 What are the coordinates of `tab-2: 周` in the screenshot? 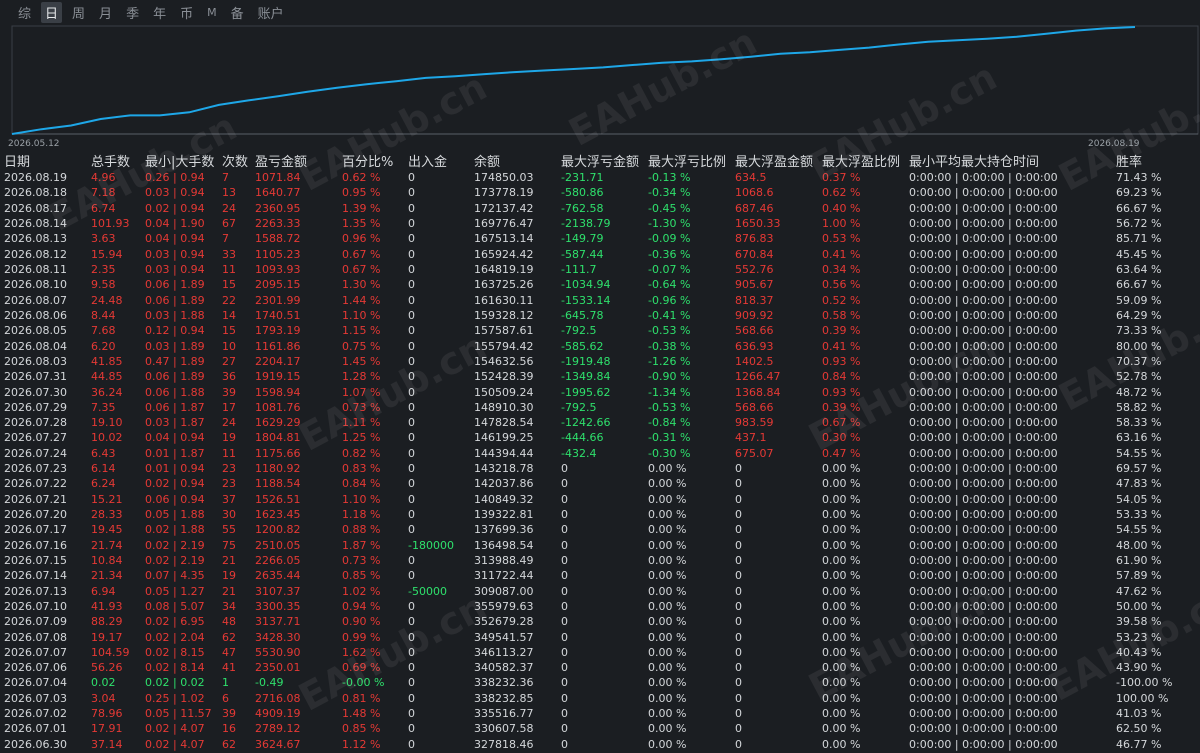 It's located at (78, 12).